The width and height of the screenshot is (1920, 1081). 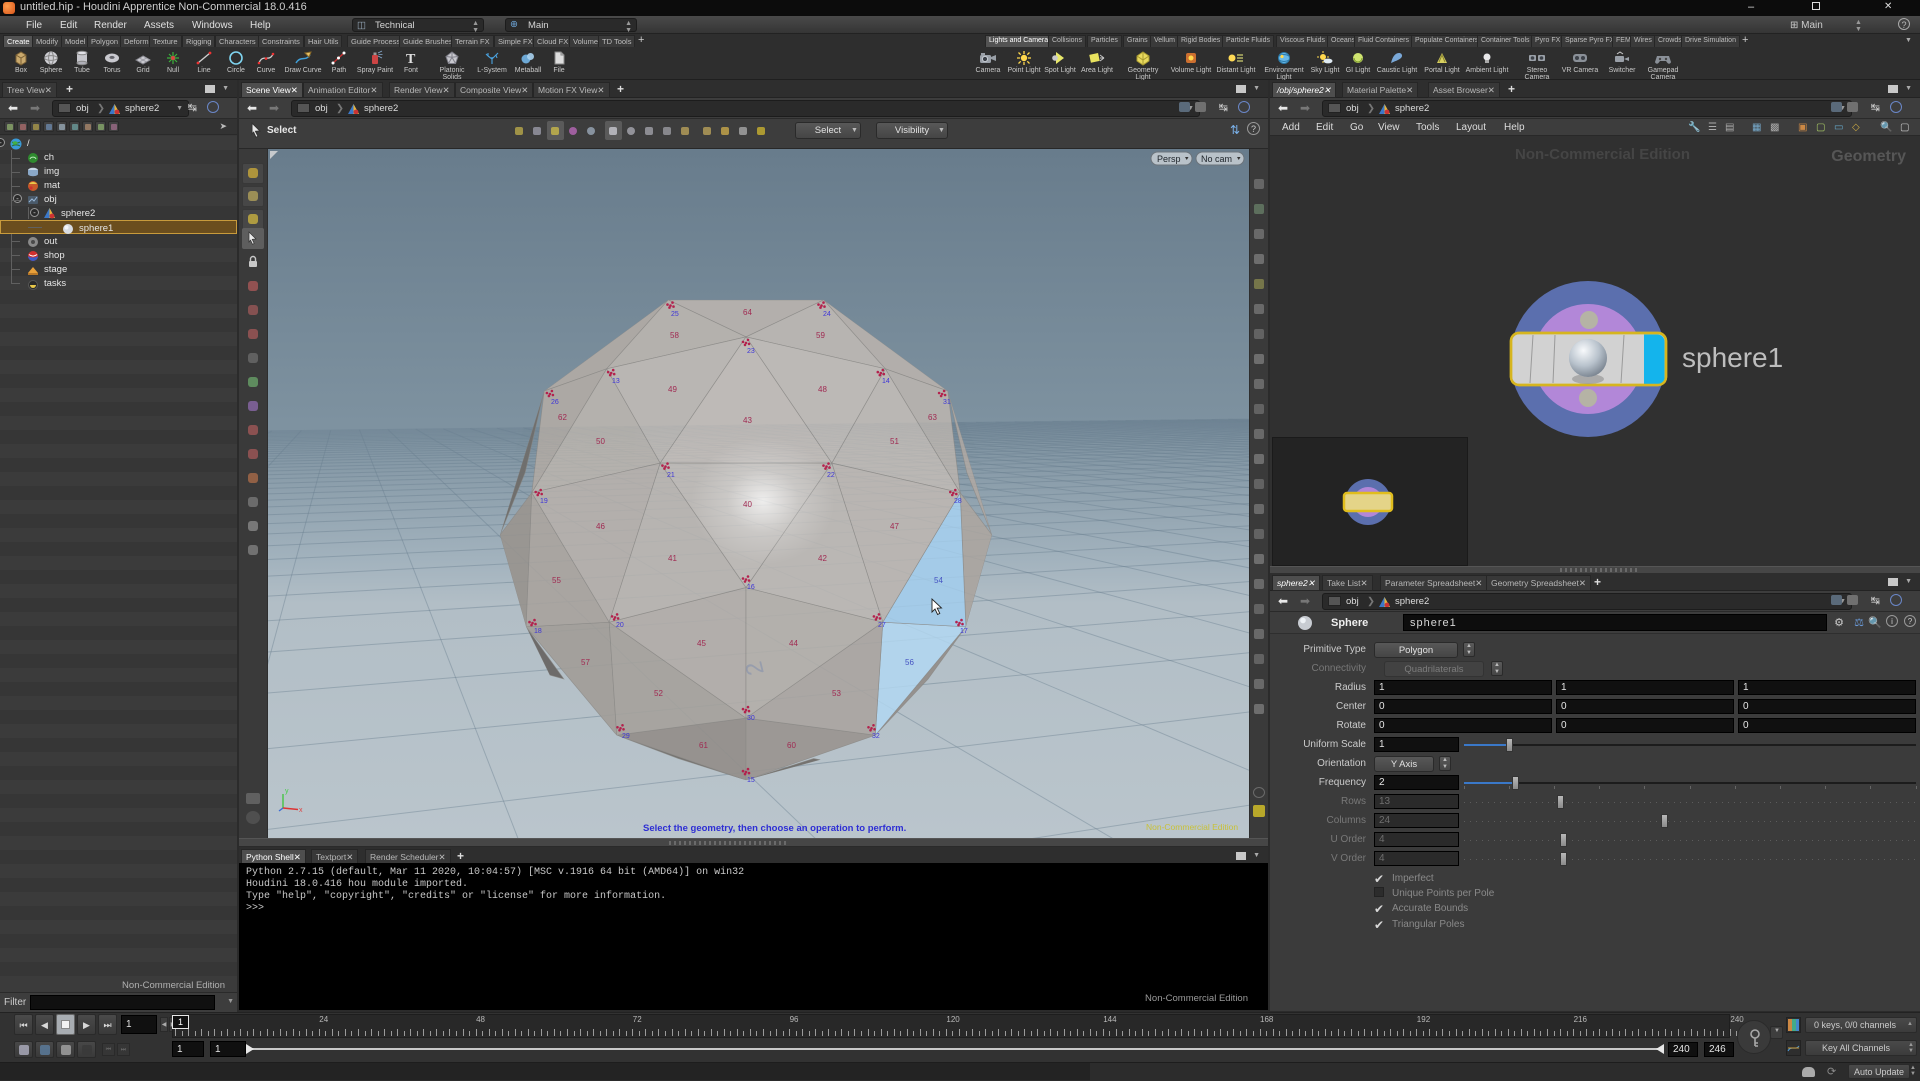 What do you see at coordinates (675, 314) in the screenshot?
I see `svg-text: 25` at bounding box center [675, 314].